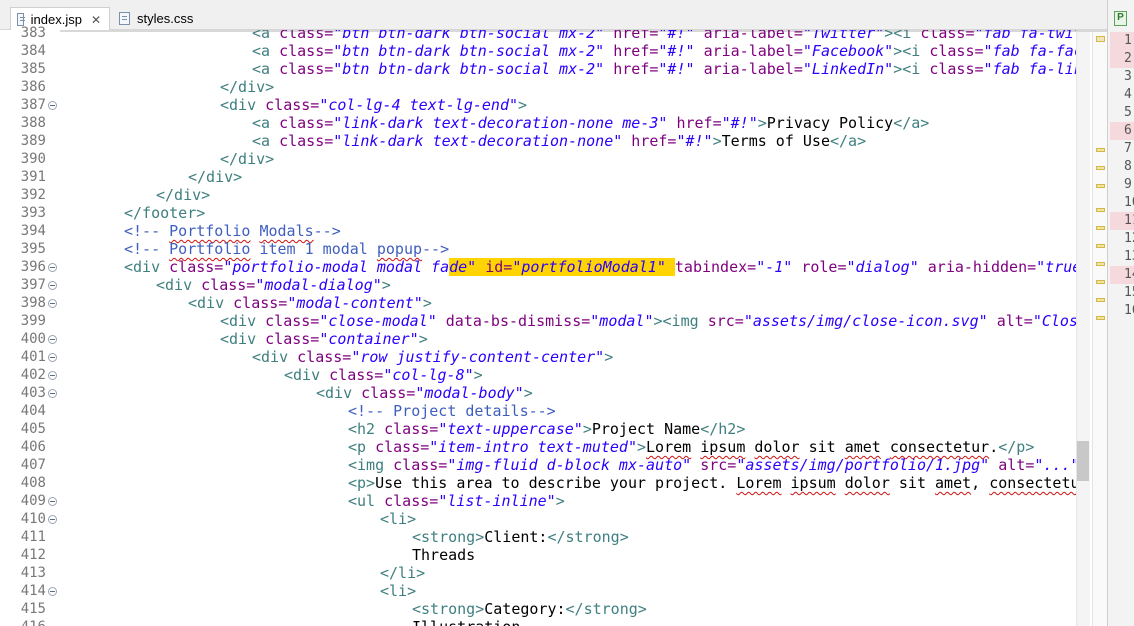  I want to click on overview-ruler, so click(1099, 329).